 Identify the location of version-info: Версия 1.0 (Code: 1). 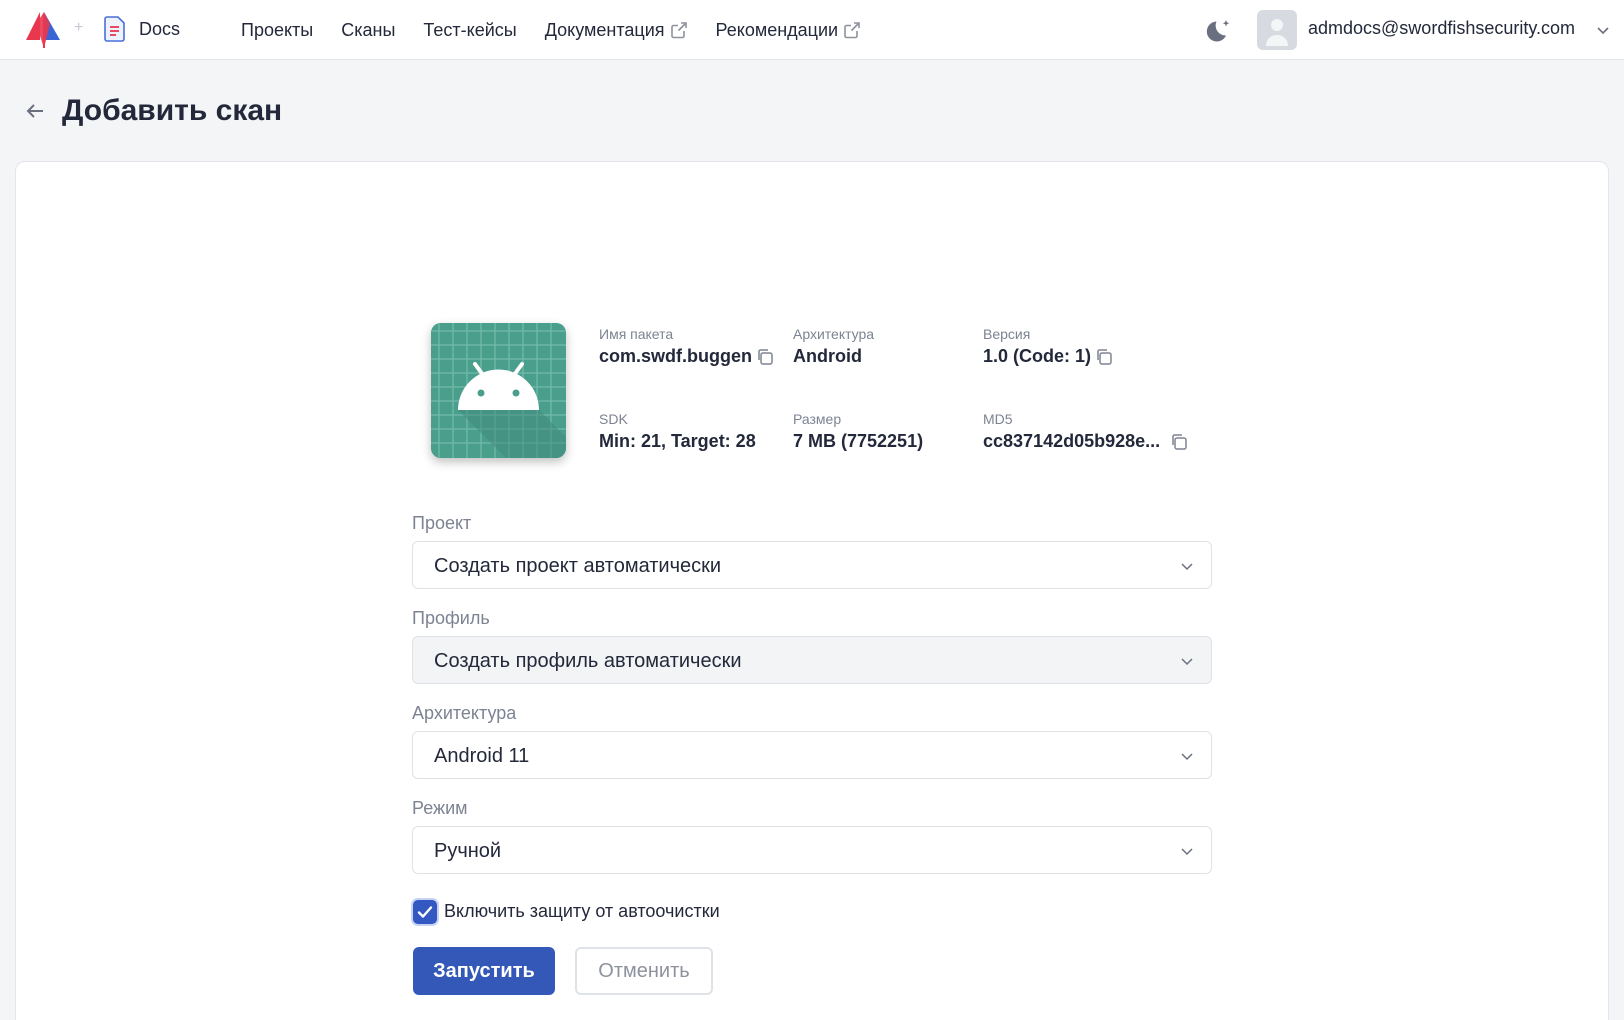
(1048, 346).